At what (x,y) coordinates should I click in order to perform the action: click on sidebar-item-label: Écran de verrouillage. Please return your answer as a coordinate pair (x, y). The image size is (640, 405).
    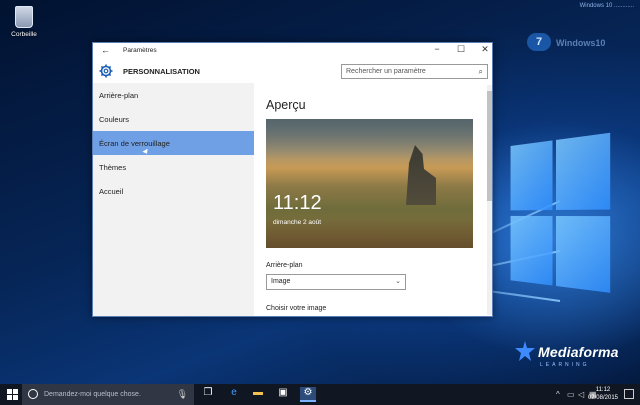
    Looking at the image, I should click on (134, 143).